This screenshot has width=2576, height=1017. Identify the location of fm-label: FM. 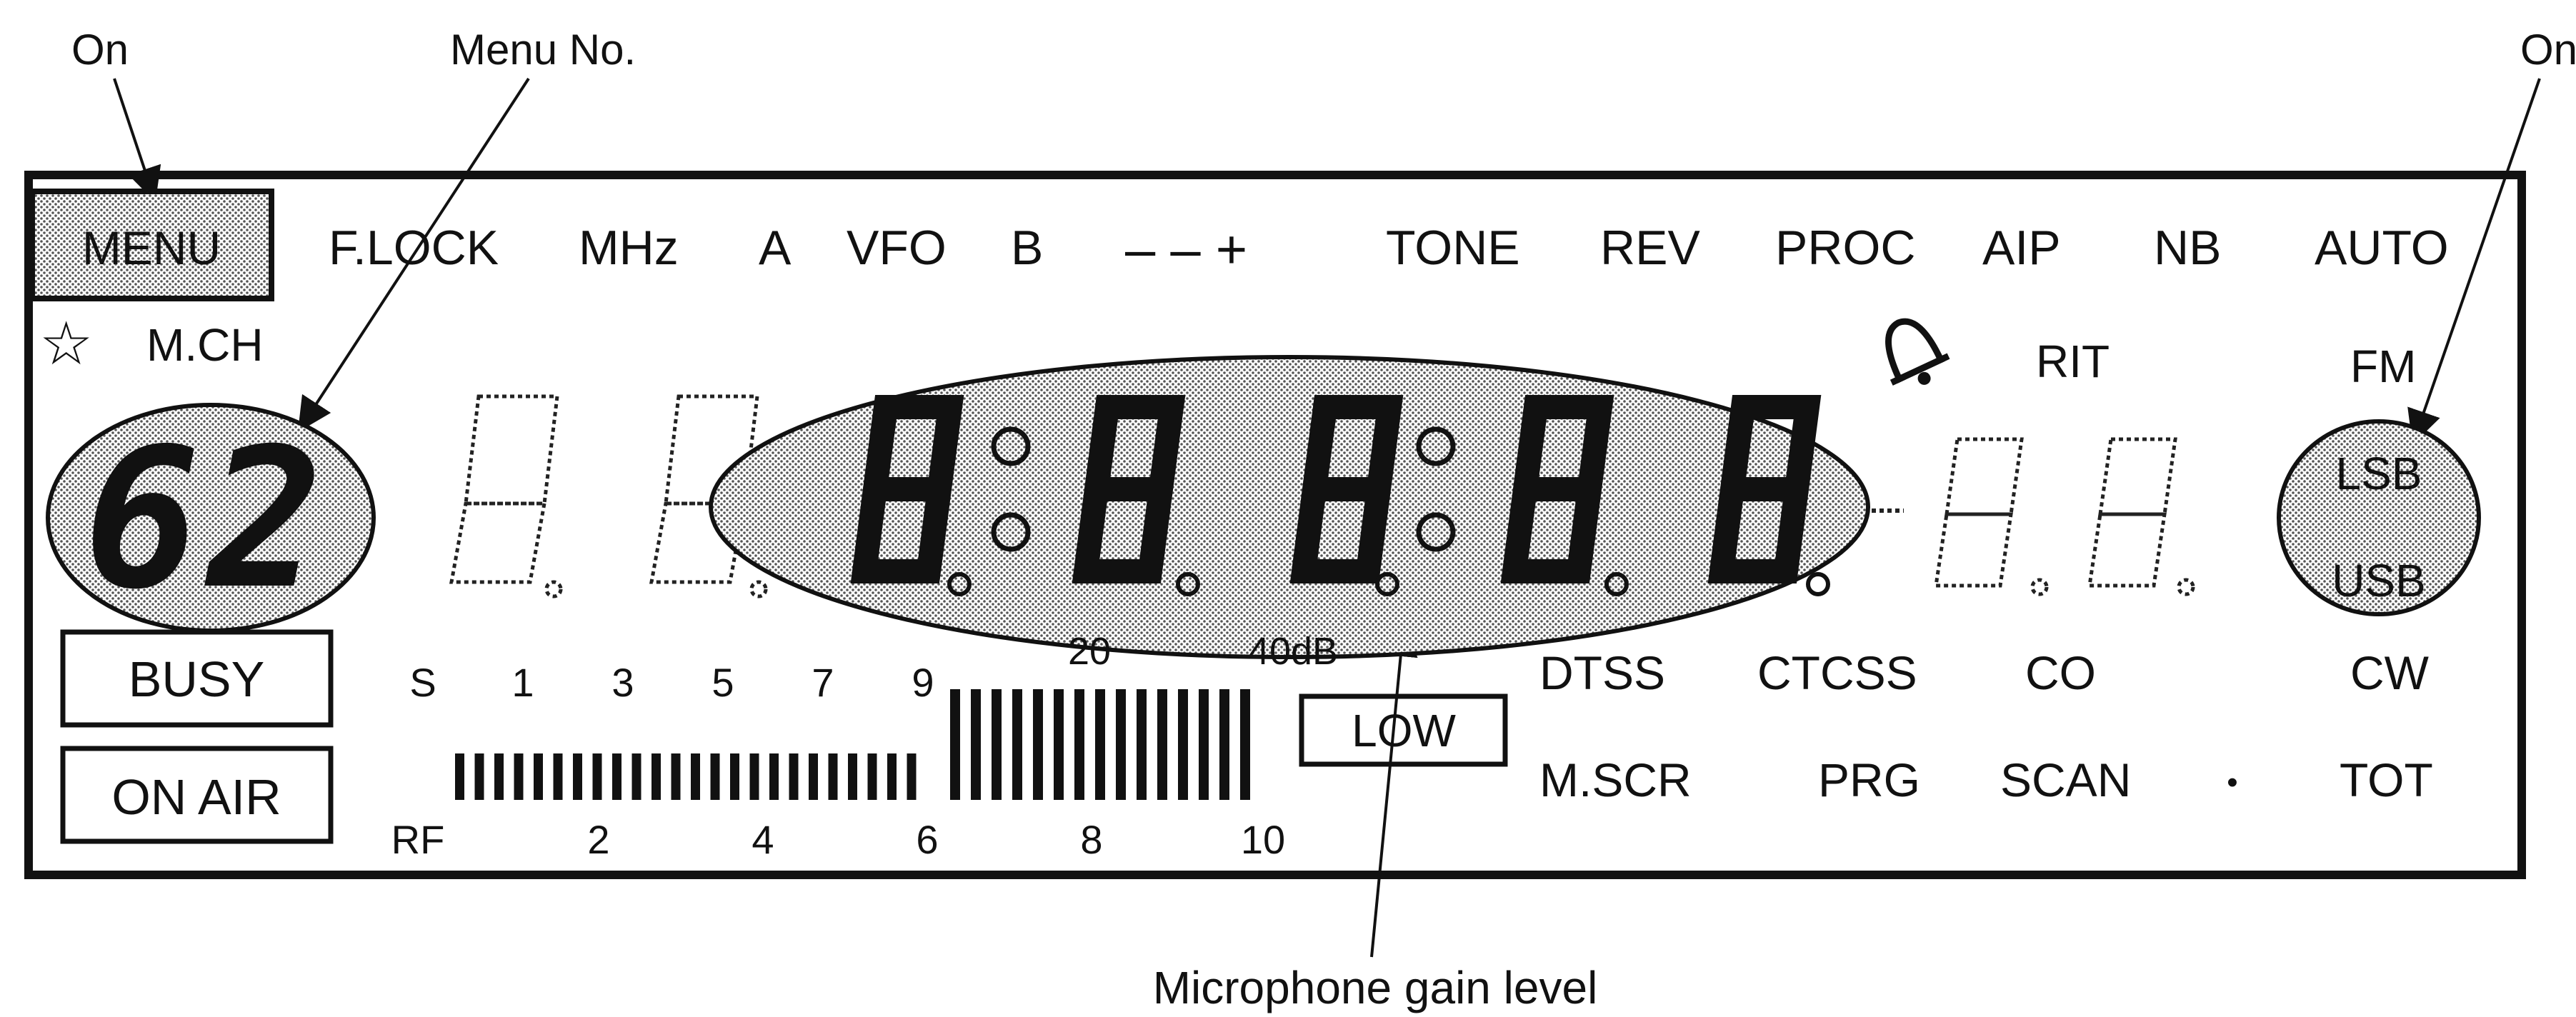
(2383, 366).